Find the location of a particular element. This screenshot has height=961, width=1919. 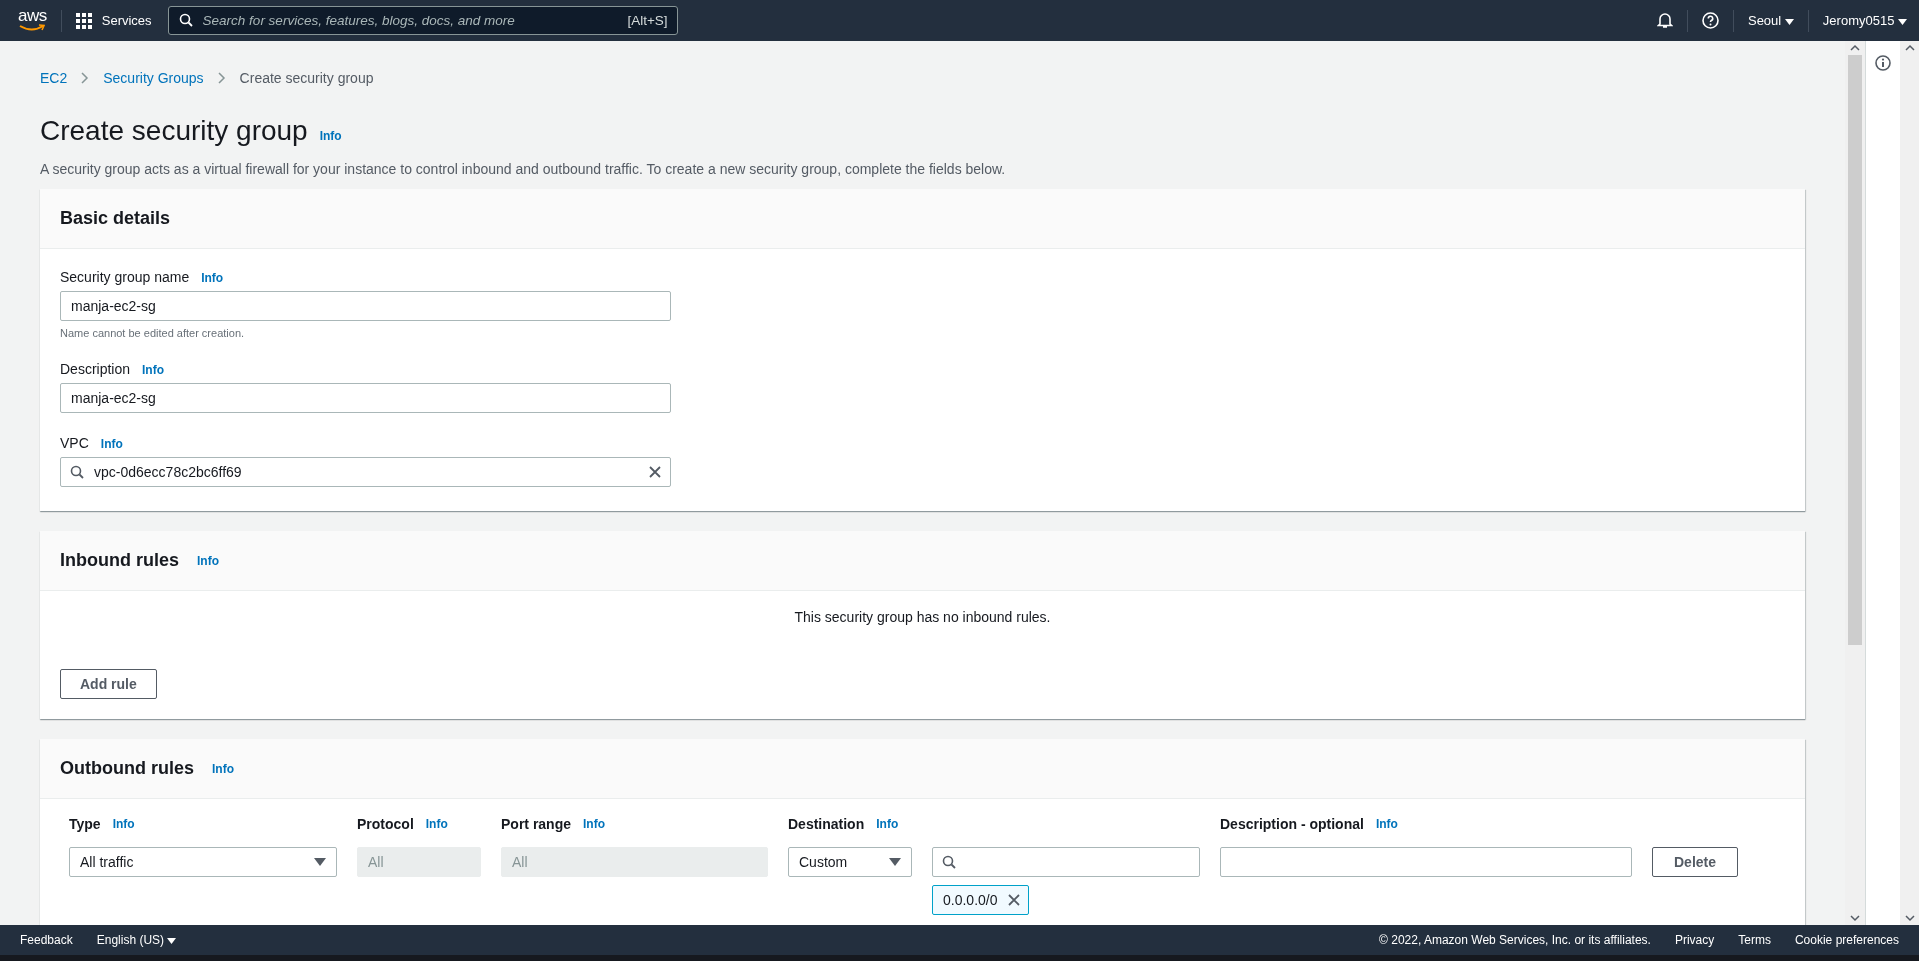

field-label: Security group name is located at coordinates (125, 277).